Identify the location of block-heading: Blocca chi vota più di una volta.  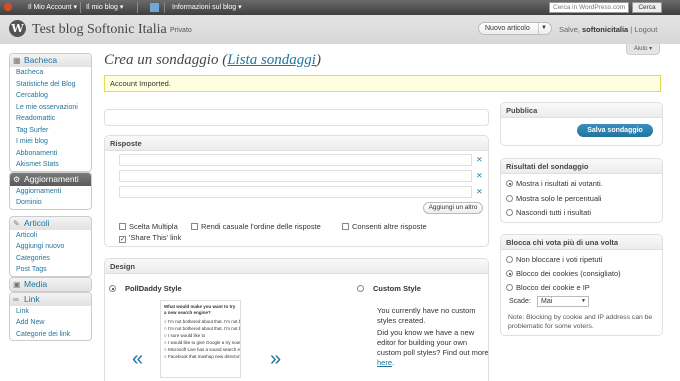
(581, 242).